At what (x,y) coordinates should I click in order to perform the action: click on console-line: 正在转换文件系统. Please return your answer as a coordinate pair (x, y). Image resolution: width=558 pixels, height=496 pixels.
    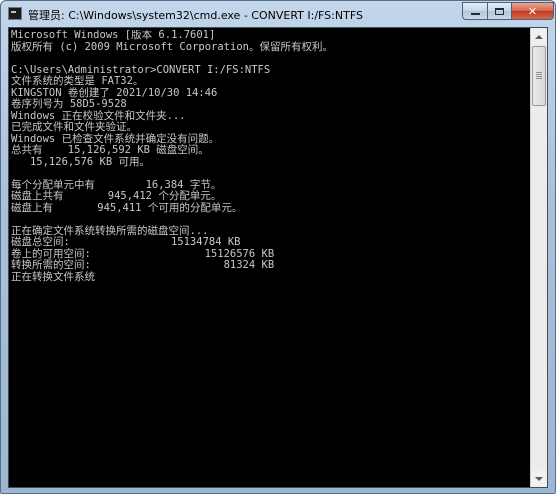
    Looking at the image, I should click on (53, 276).